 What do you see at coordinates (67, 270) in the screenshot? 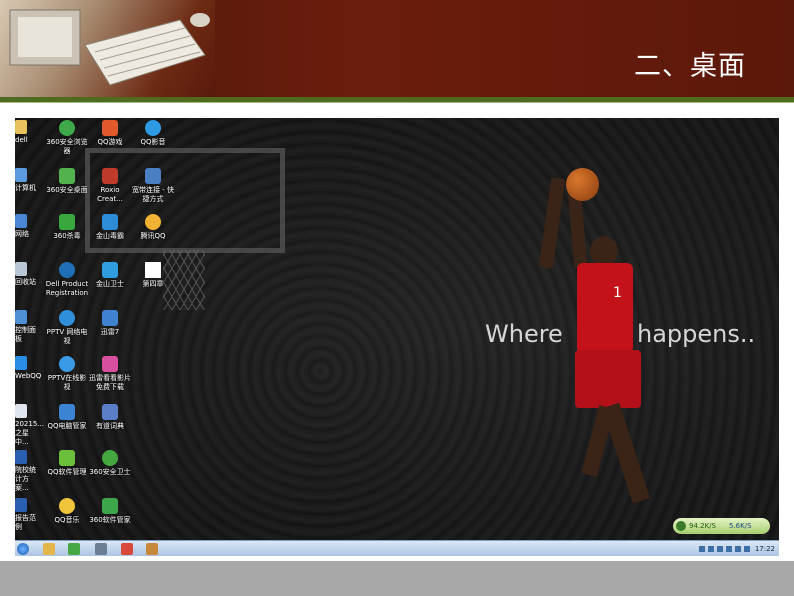
I see `dell-icon` at bounding box center [67, 270].